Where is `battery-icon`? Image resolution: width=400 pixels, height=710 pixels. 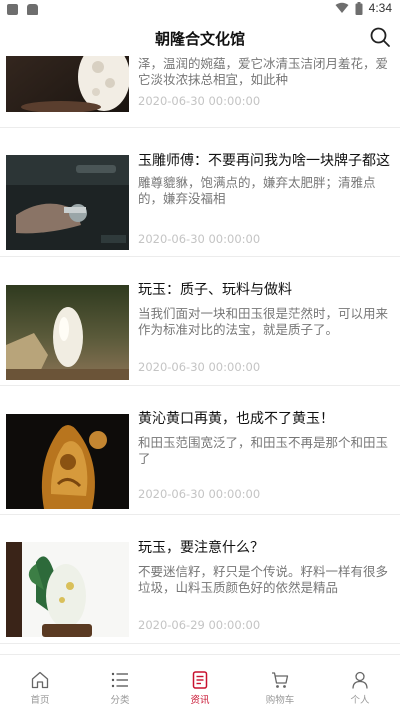 battery-icon is located at coordinates (359, 8).